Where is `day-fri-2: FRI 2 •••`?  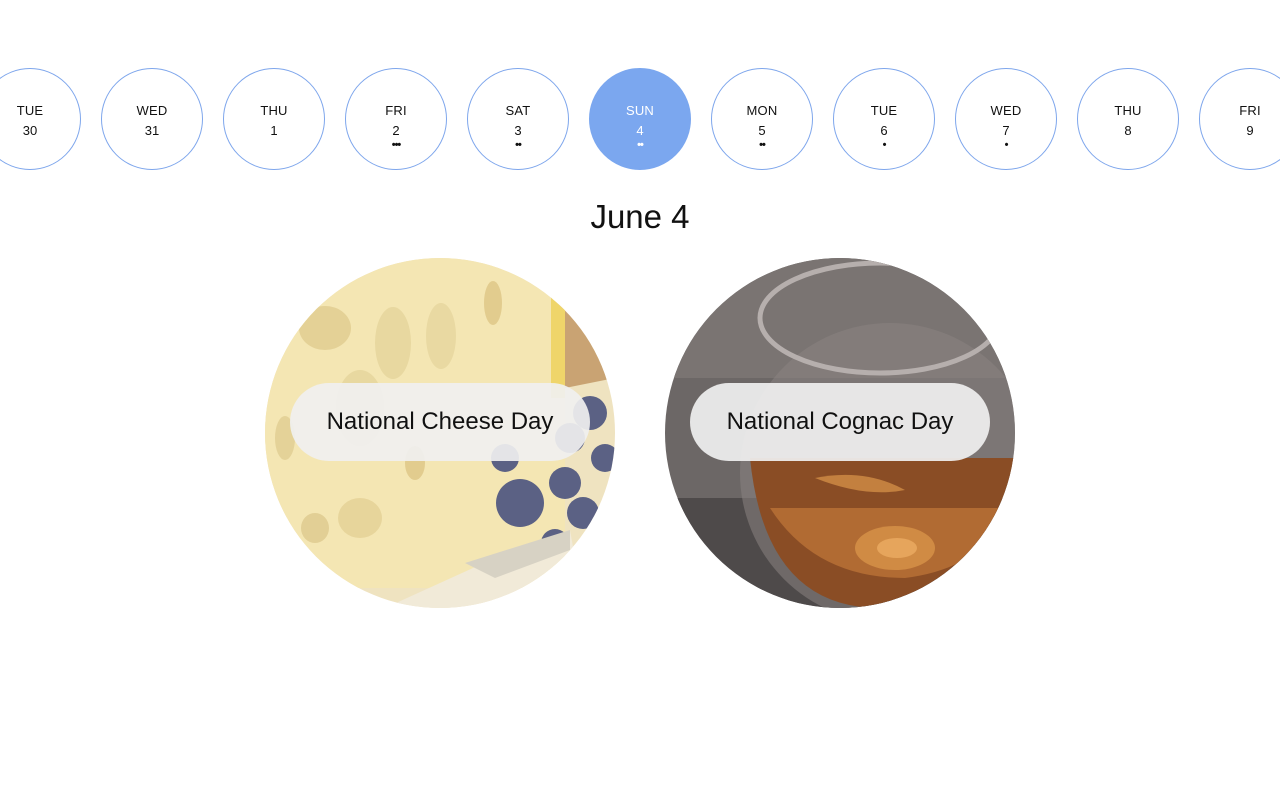
day-fri-2: FRI 2 ••• is located at coordinates (396, 119).